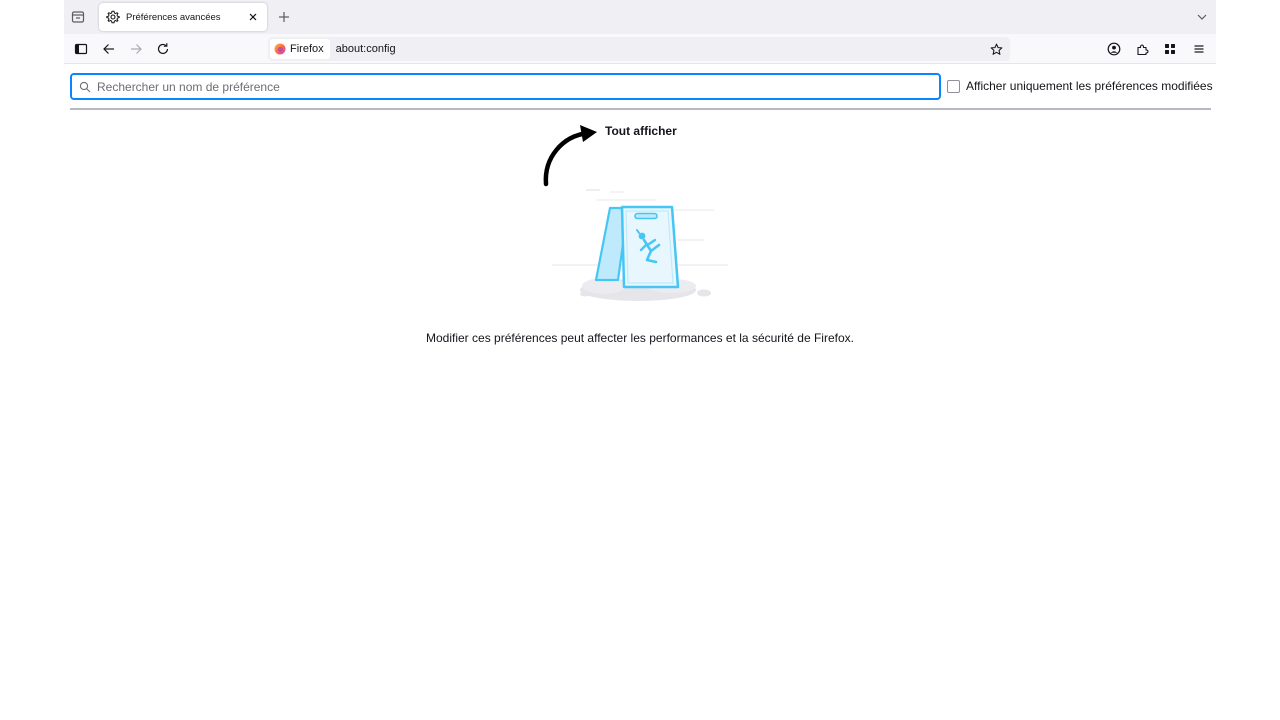 The height and width of the screenshot is (720, 1280). I want to click on tab-overview-icon, so click(78, 17).